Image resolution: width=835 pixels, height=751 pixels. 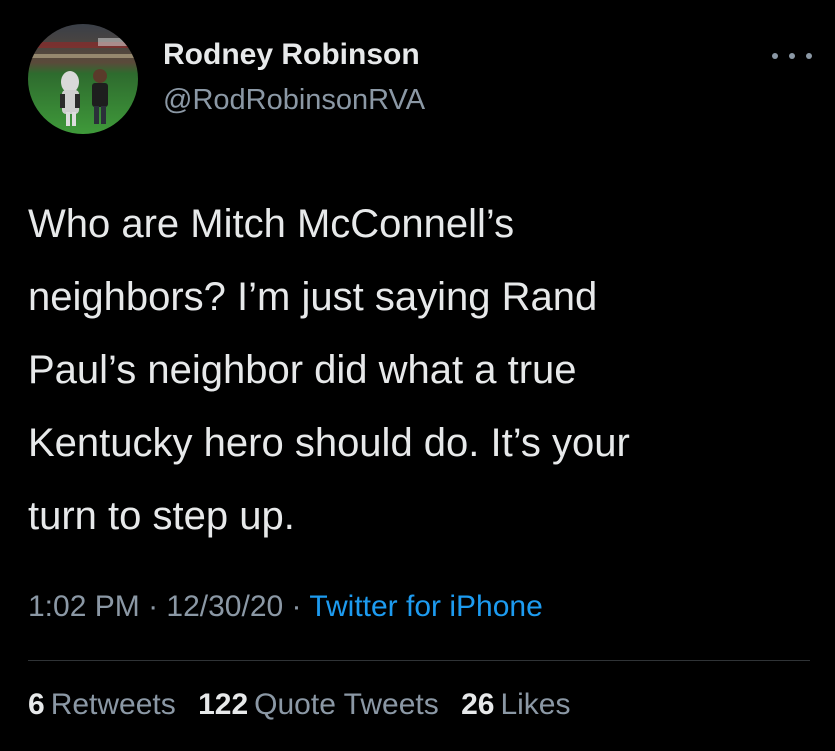 What do you see at coordinates (84, 606) in the screenshot?
I see `tweet-time: 1:02 PM` at bounding box center [84, 606].